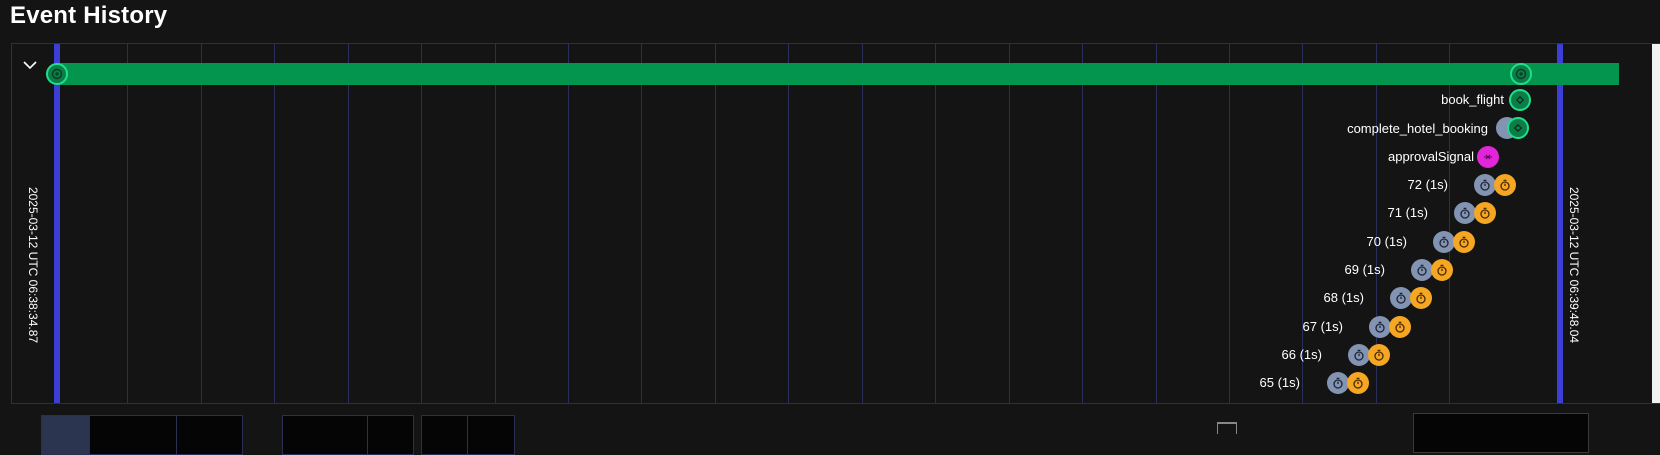  I want to click on event-type-select, so click(1501, 433).